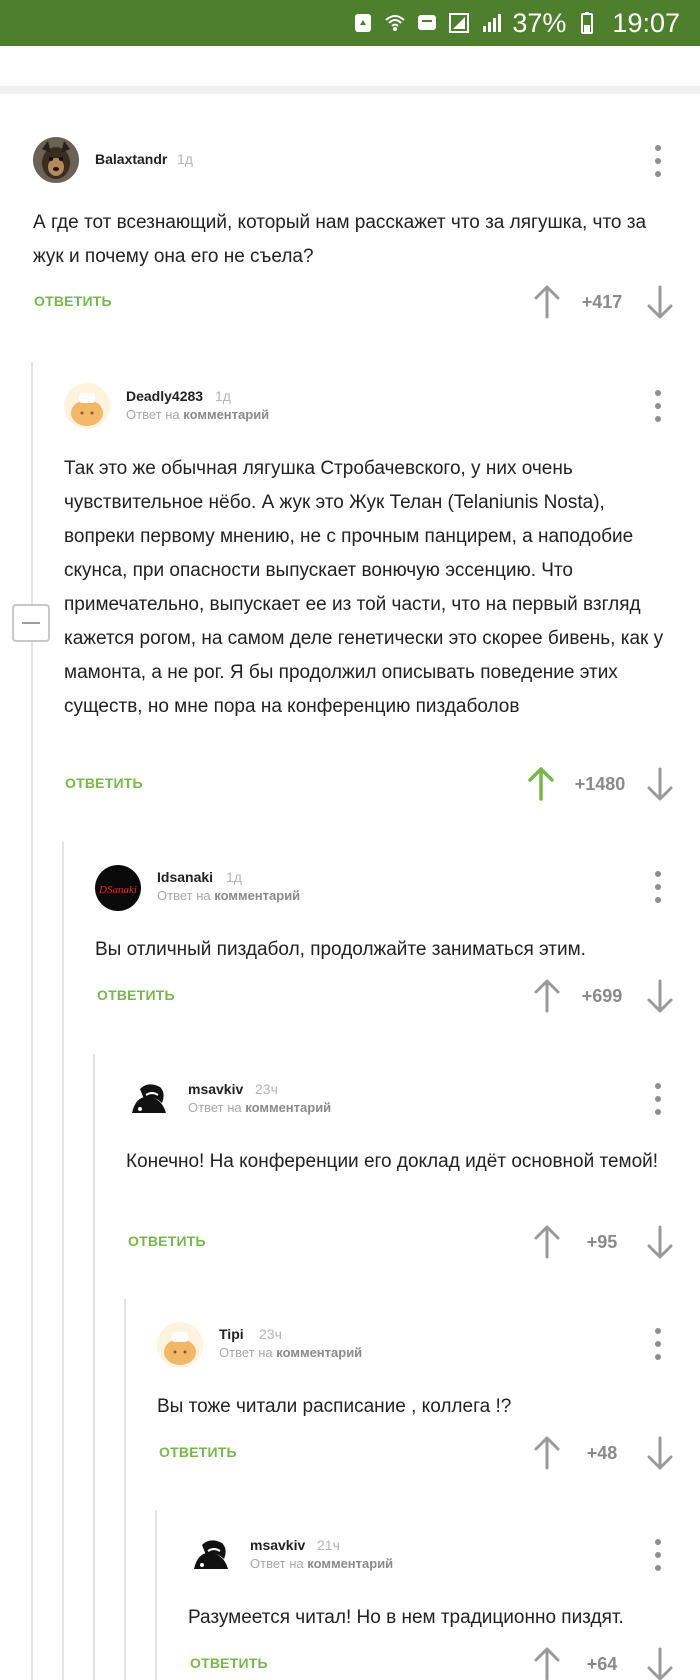 The width and height of the screenshot is (700, 1680). What do you see at coordinates (587, 23) in the screenshot?
I see `battery-icon` at bounding box center [587, 23].